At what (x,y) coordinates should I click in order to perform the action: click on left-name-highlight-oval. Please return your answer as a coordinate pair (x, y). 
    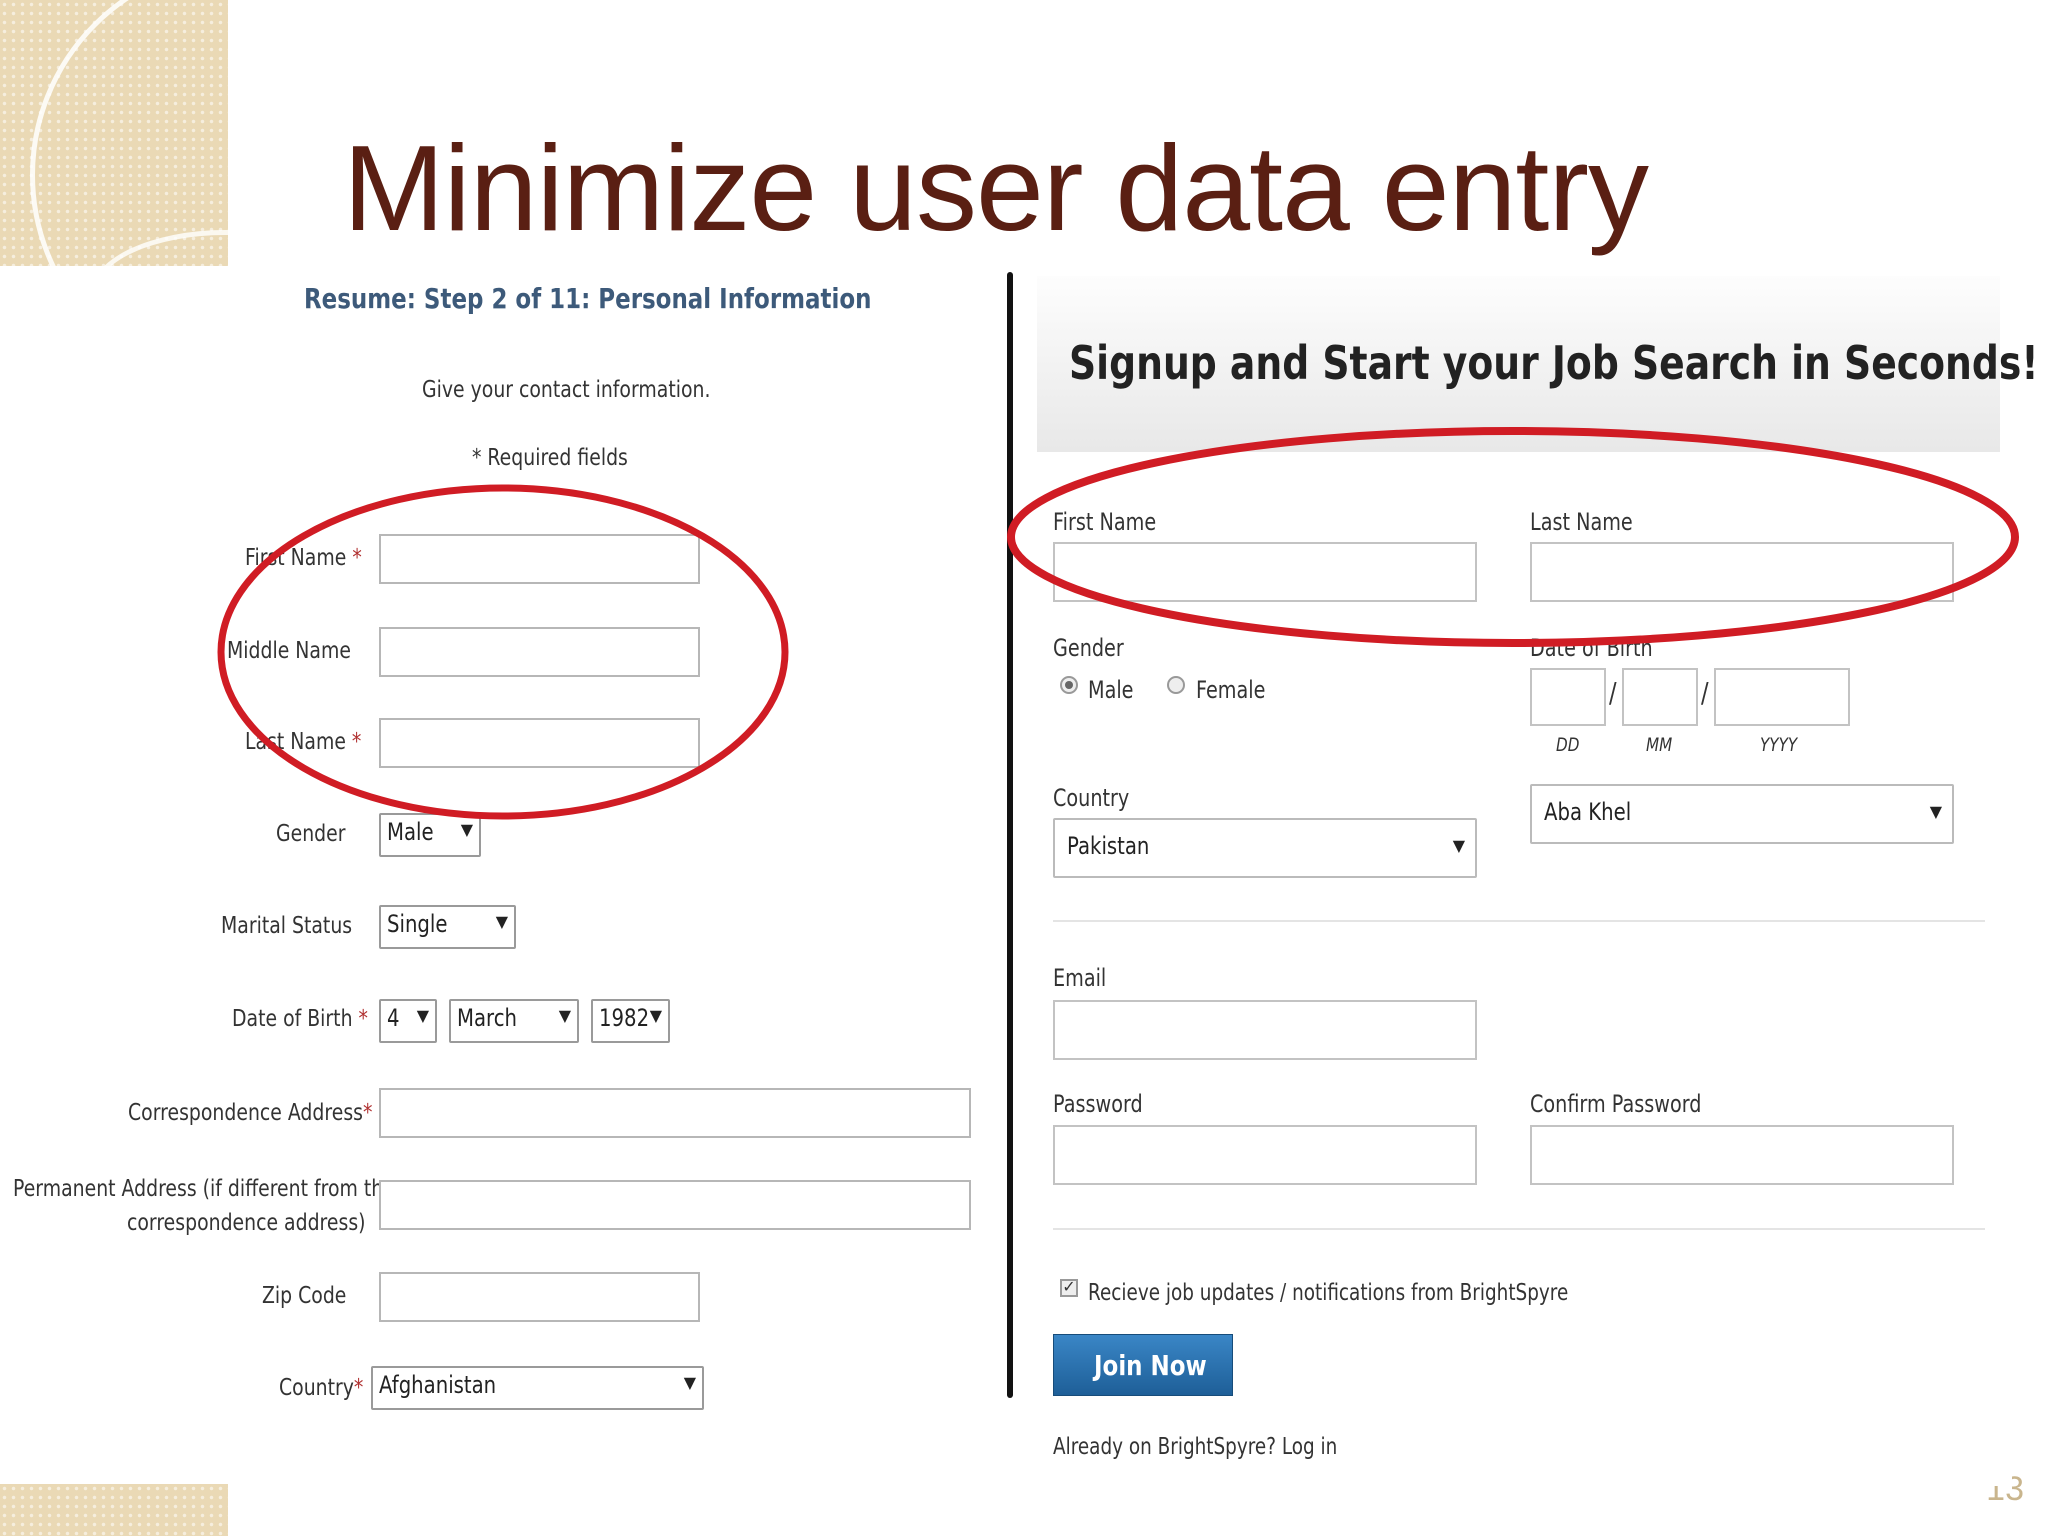
    Looking at the image, I should click on (503, 652).